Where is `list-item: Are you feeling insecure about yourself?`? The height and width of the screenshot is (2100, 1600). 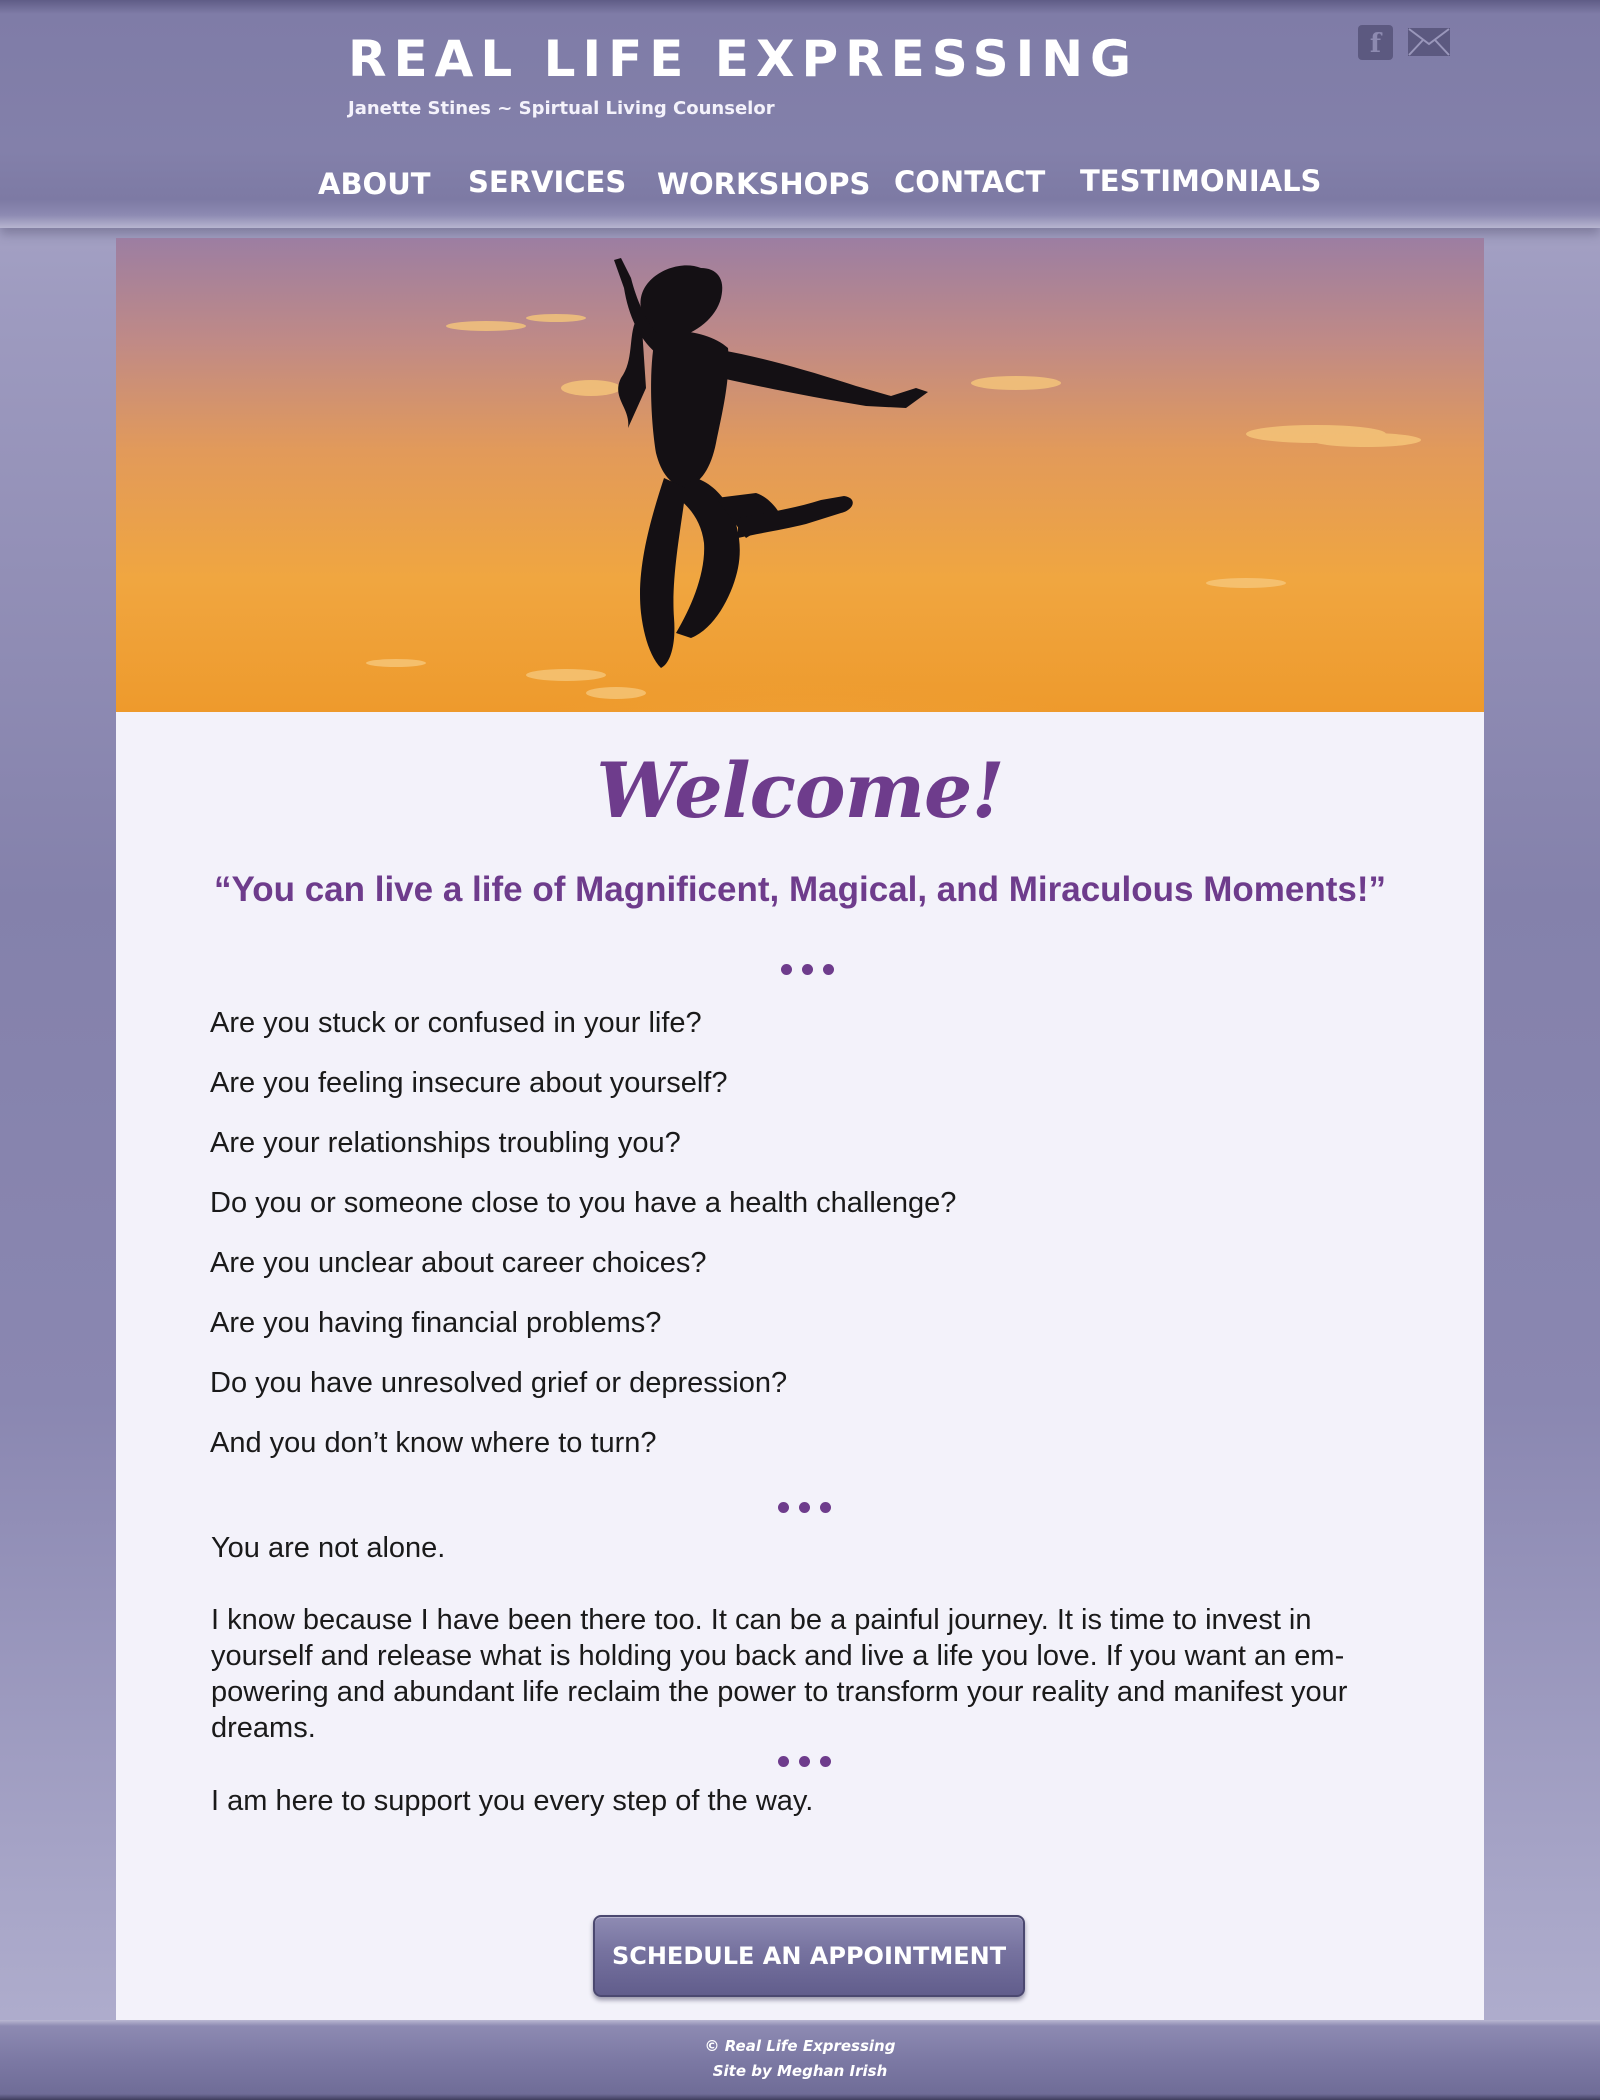 list-item: Are you feeling insecure about yourself? is located at coordinates (469, 1083).